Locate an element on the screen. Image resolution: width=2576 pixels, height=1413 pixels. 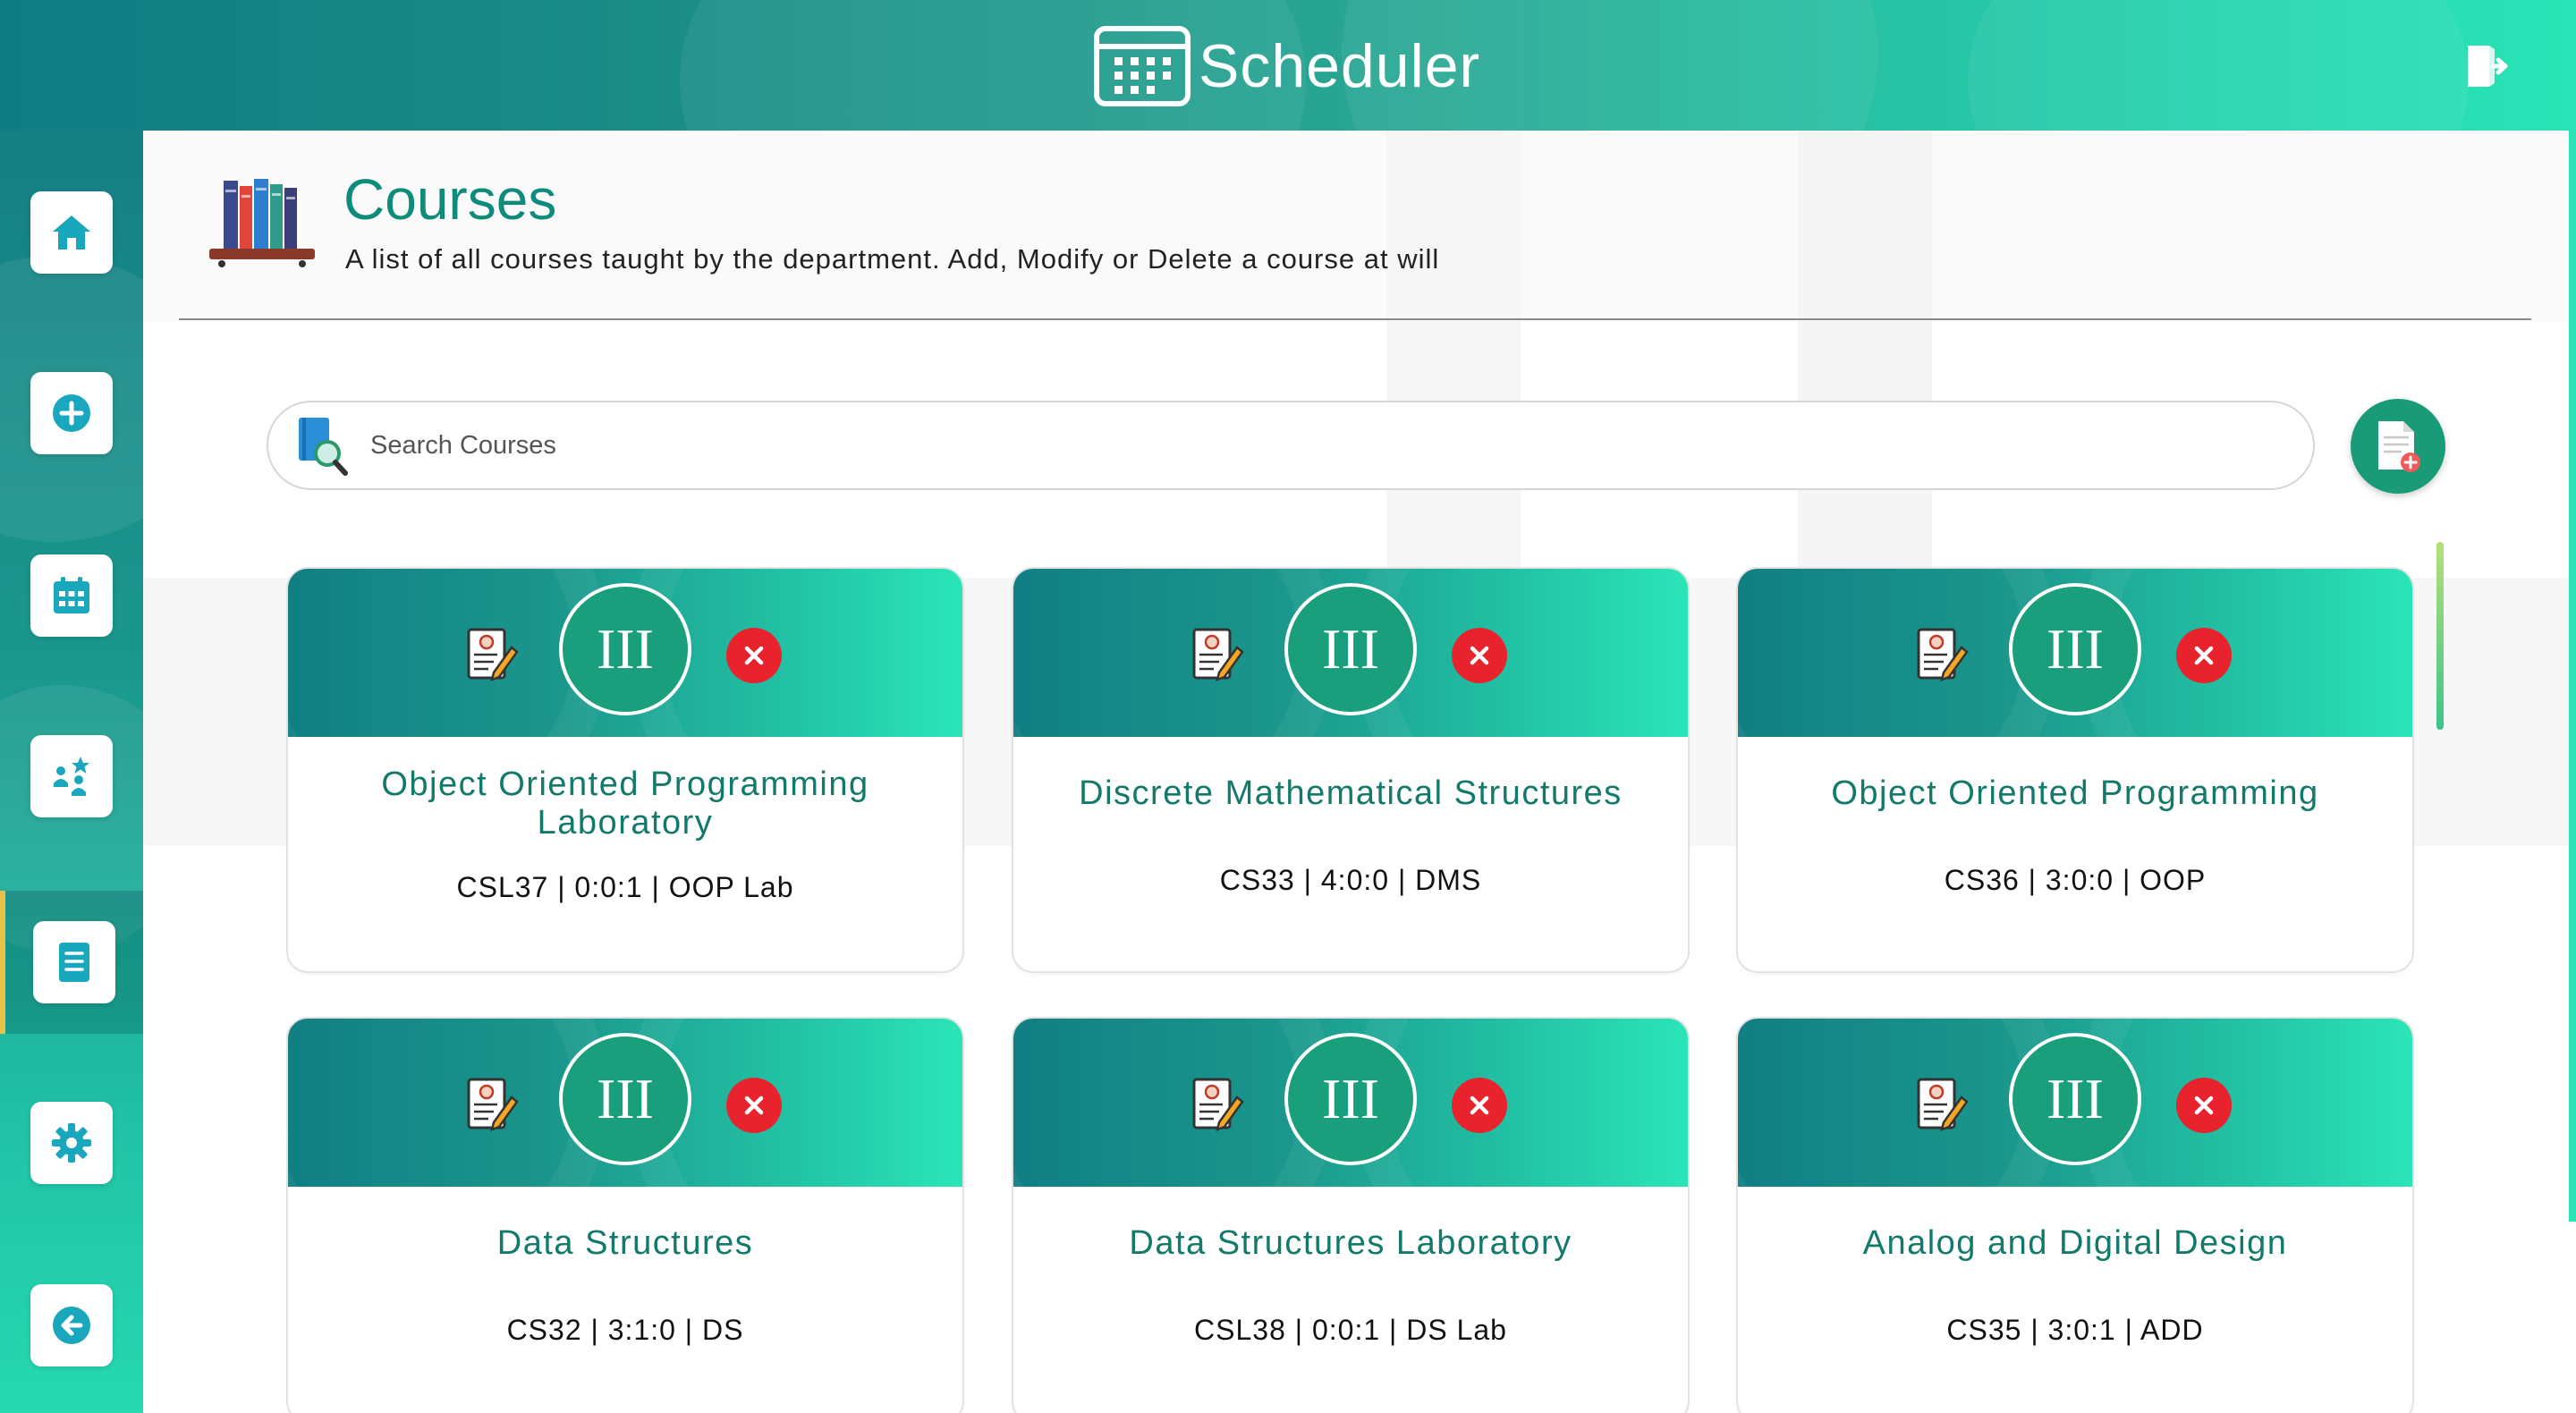
back-arrow-icon is located at coordinates (71, 1325).